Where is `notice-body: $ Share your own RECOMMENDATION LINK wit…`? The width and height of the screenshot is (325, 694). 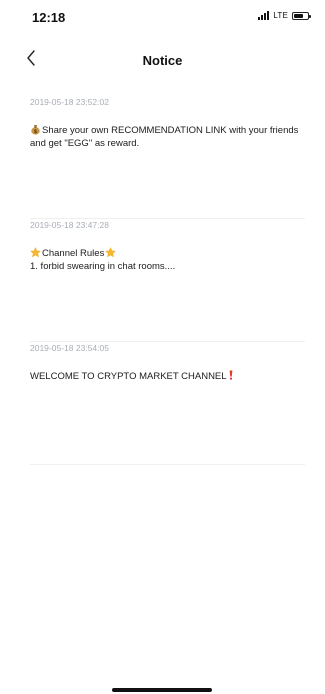 notice-body: $ Share your own RECOMMENDATION LINK wit… is located at coordinates (166, 136).